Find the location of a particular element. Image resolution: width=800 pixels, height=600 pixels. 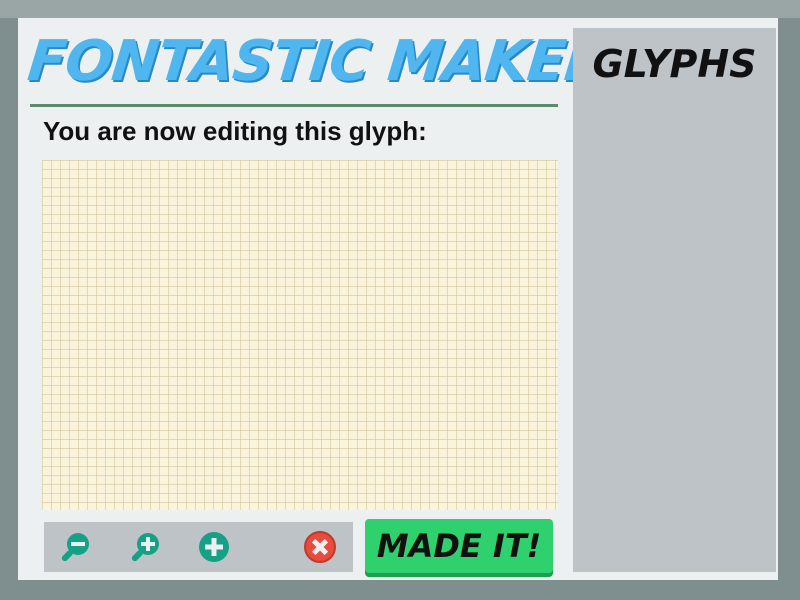

app-title: FONTASTIC MAKER is located at coordinates (317, 61).